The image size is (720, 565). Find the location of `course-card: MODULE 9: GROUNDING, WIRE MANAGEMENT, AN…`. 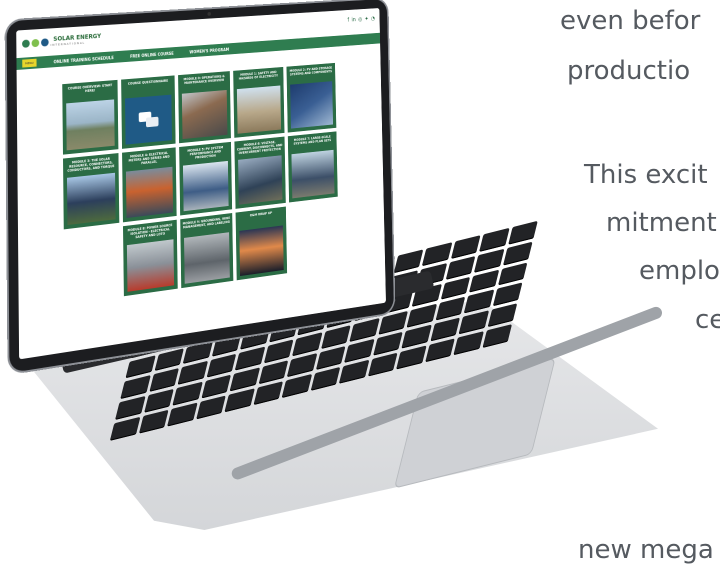

course-card: MODULE 9: GROUNDING, WIRE MANAGEMENT, AN… is located at coordinates (206, 250).